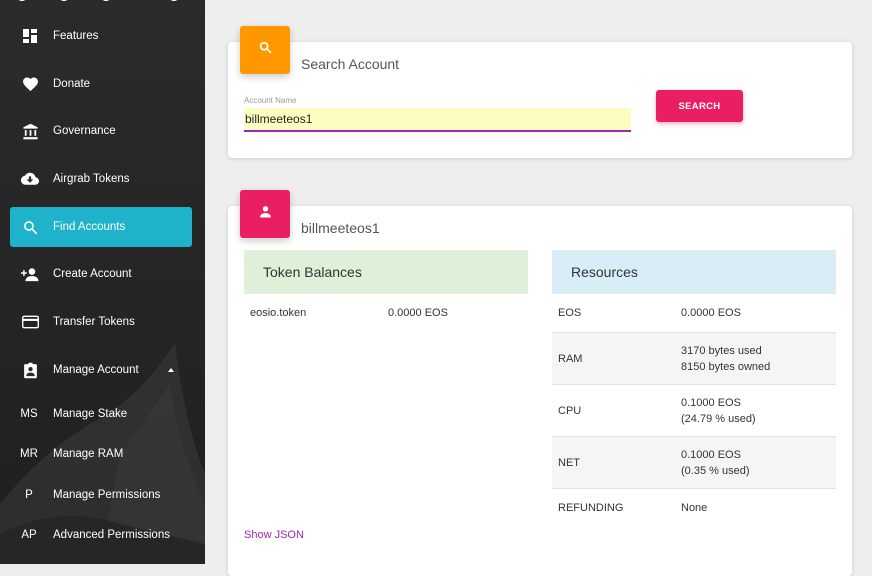  What do you see at coordinates (89, 227) in the screenshot?
I see `sidebar-item-label: Find Accounts` at bounding box center [89, 227].